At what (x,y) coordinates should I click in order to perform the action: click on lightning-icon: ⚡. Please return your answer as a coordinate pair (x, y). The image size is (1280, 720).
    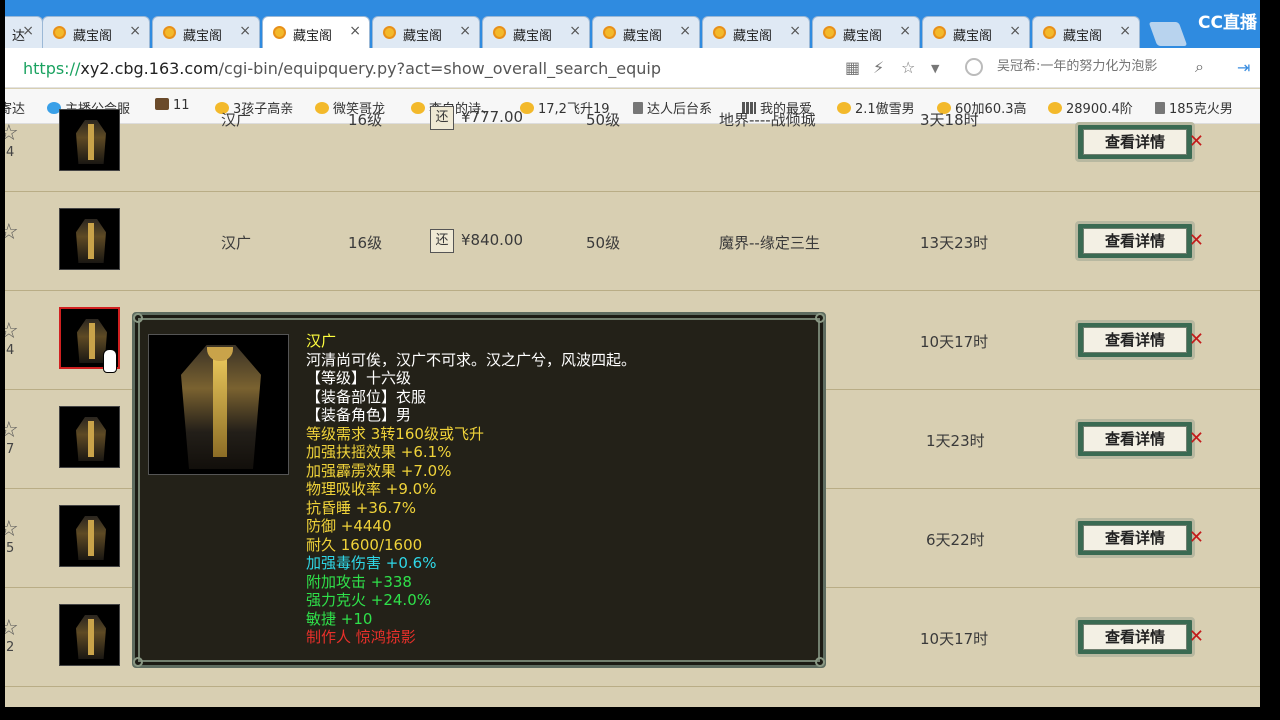
    Looking at the image, I should click on (878, 67).